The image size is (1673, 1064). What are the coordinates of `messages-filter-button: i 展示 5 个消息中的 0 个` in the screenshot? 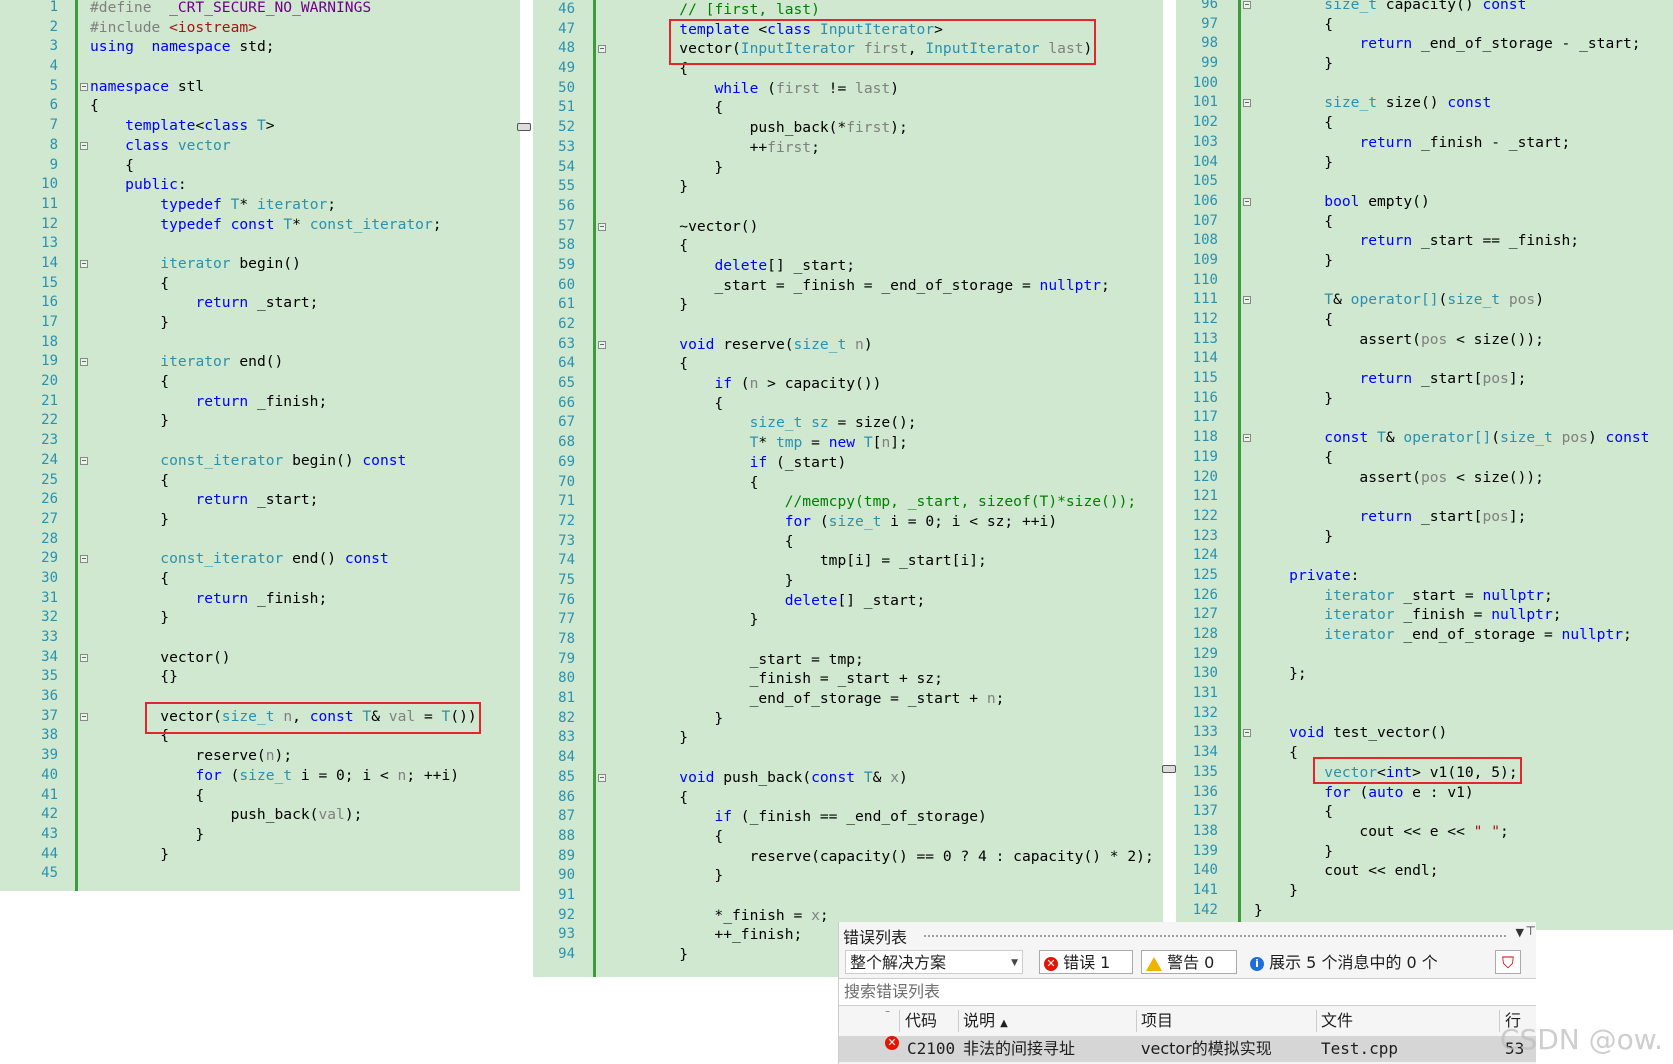 It's located at (1355, 962).